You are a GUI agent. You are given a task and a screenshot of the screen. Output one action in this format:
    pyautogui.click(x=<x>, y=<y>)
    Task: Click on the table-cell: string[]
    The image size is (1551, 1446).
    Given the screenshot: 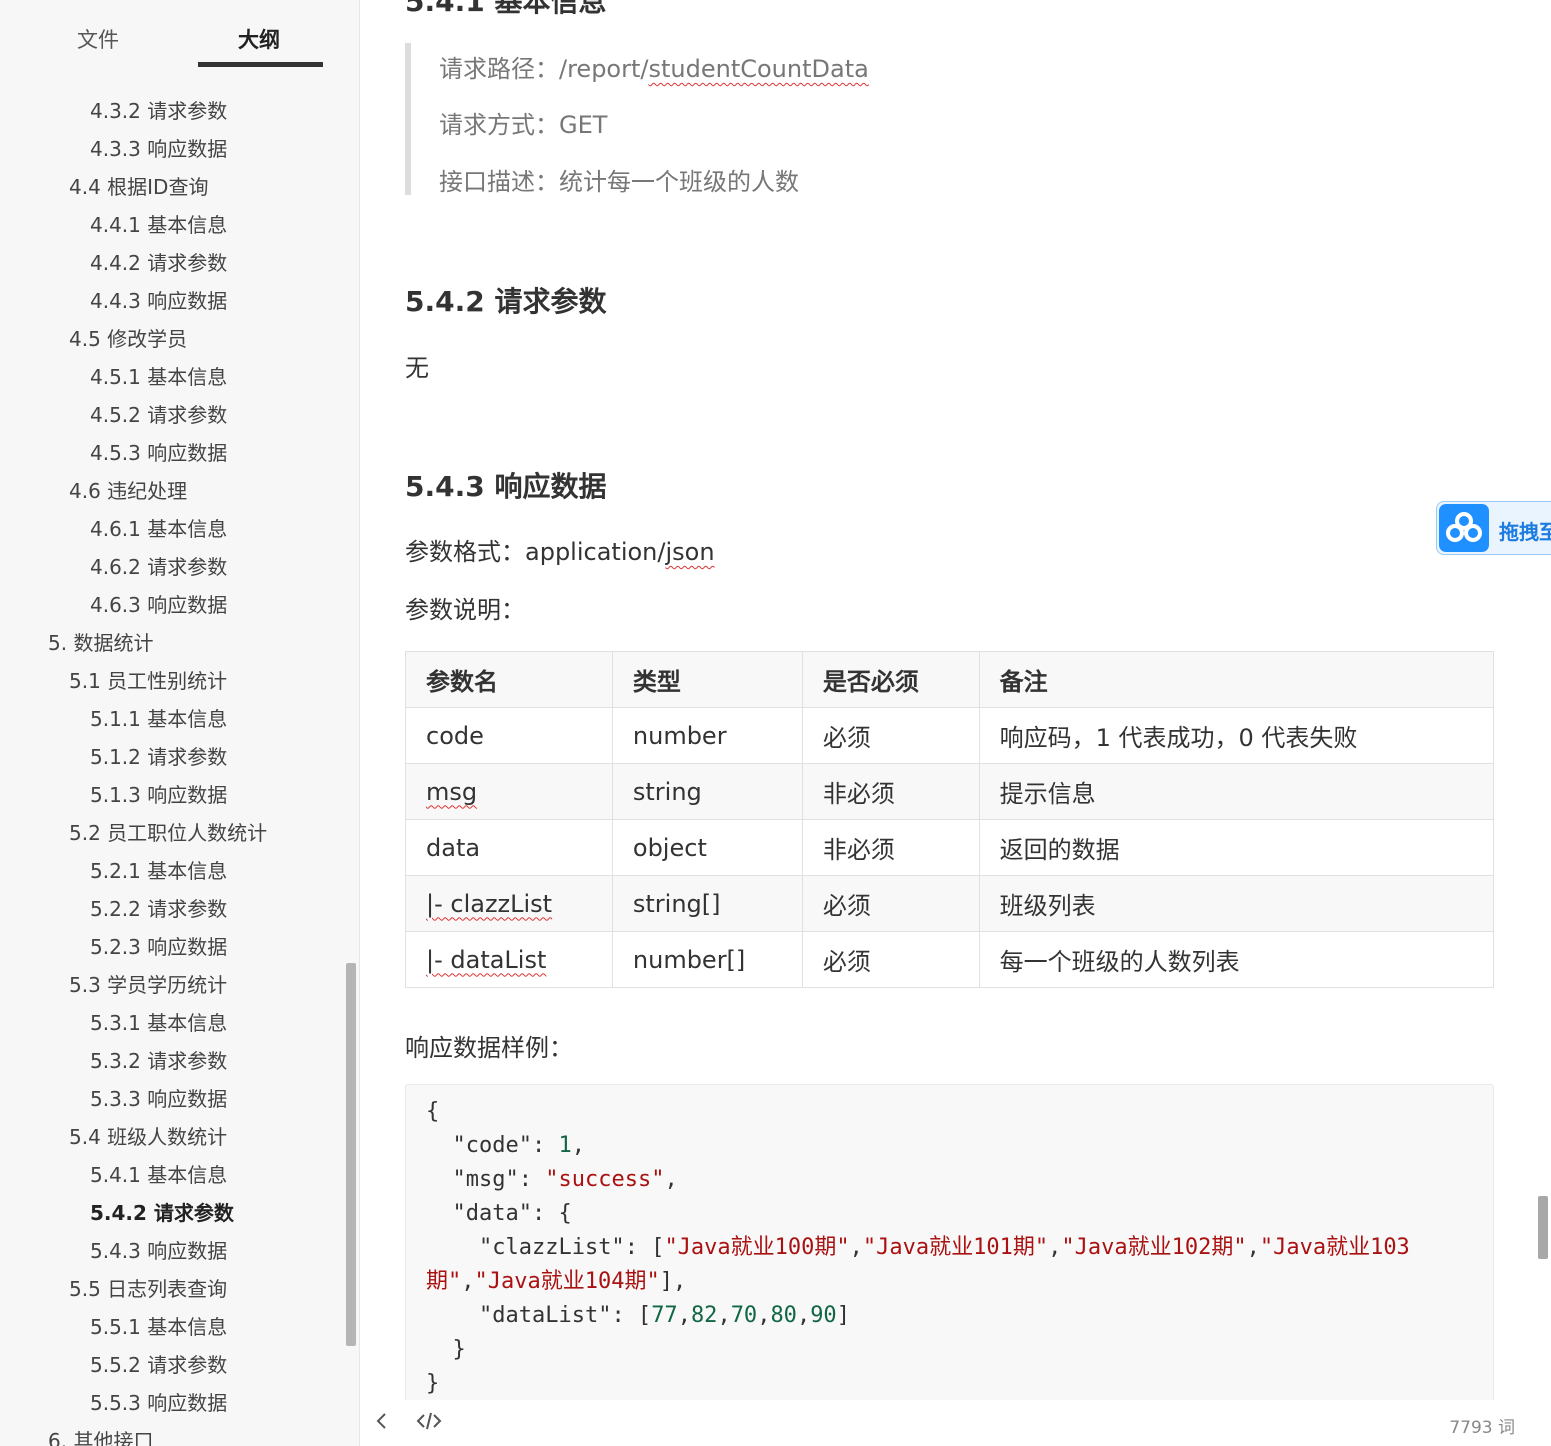 What is the action you would take?
    pyautogui.click(x=707, y=903)
    